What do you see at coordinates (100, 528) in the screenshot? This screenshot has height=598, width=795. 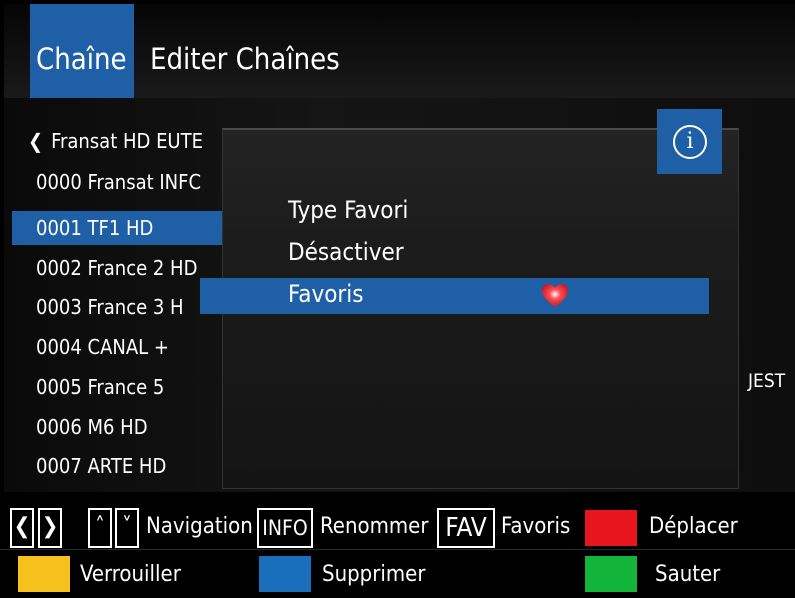 I see `arrow-up-key-icon: ˄` at bounding box center [100, 528].